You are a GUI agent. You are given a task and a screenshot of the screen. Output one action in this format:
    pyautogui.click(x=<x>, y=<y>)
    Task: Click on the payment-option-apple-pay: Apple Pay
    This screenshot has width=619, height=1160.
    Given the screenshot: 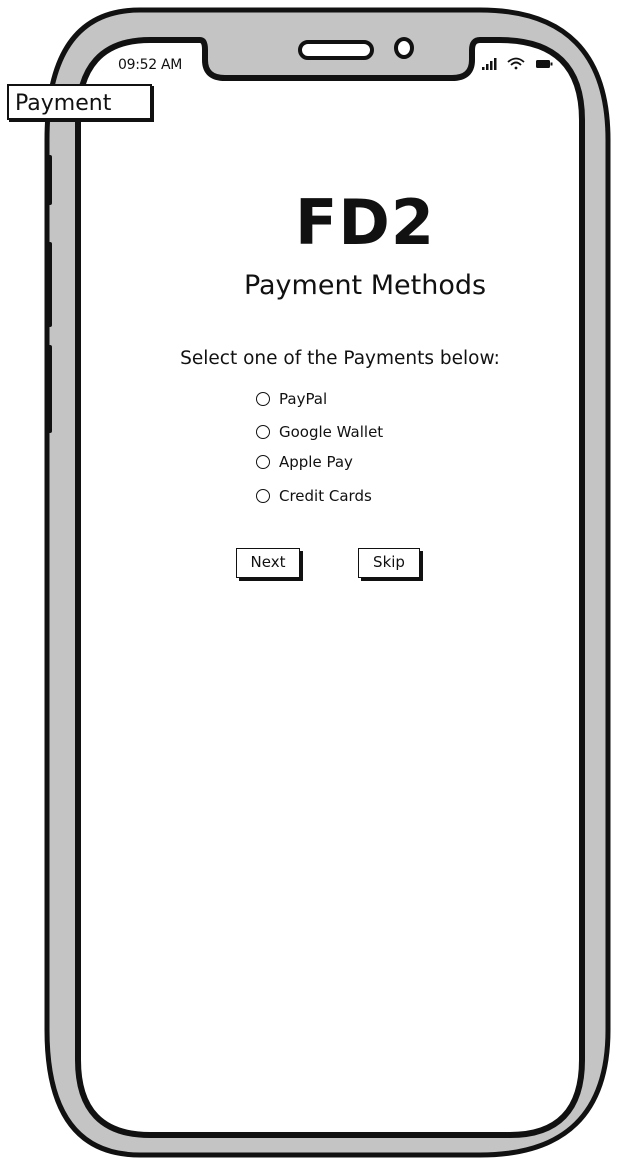 What is the action you would take?
    pyautogui.click(x=304, y=462)
    